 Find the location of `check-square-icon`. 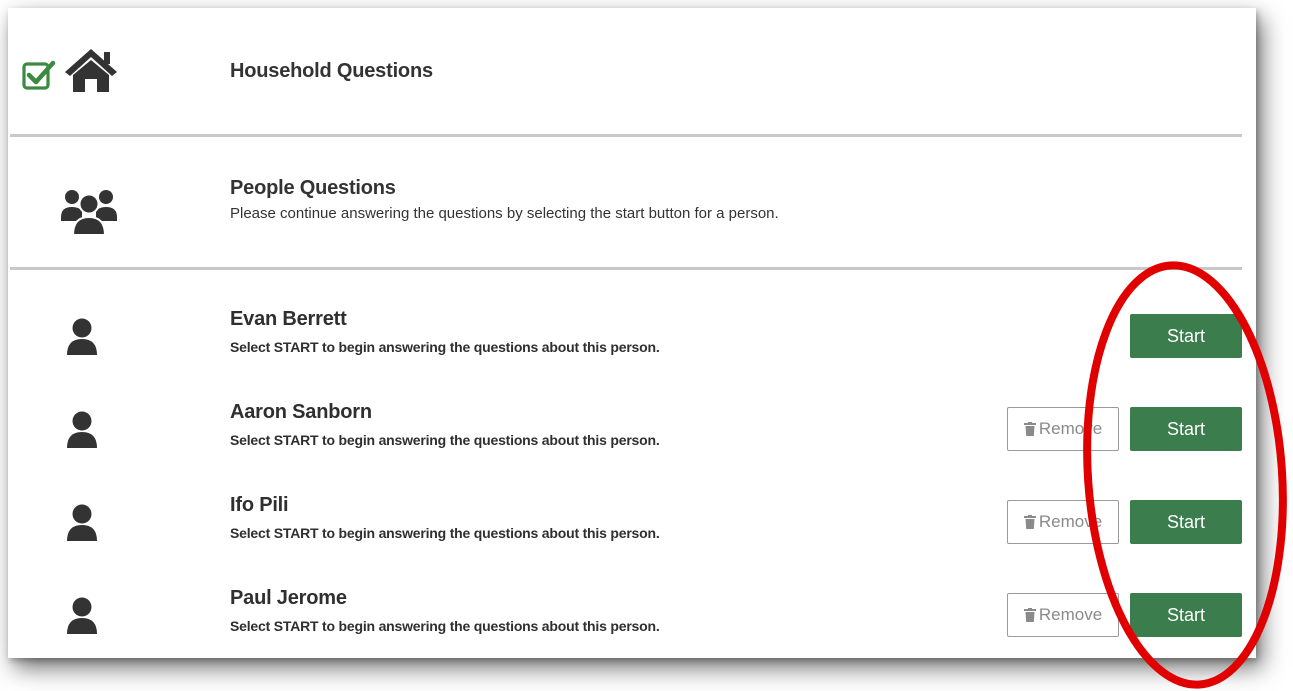

check-square-icon is located at coordinates (39, 77).